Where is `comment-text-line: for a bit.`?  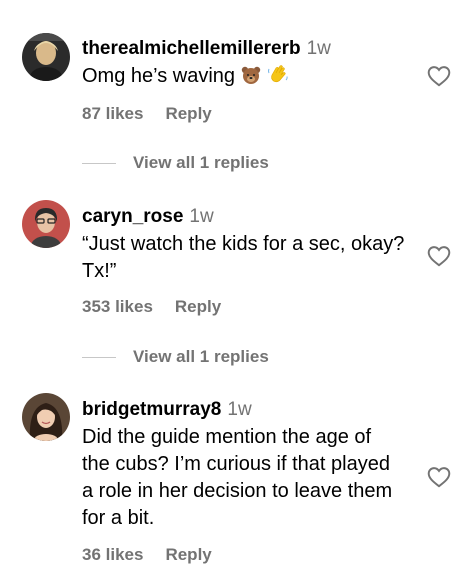 comment-text-line: for a bit. is located at coordinates (118, 518).